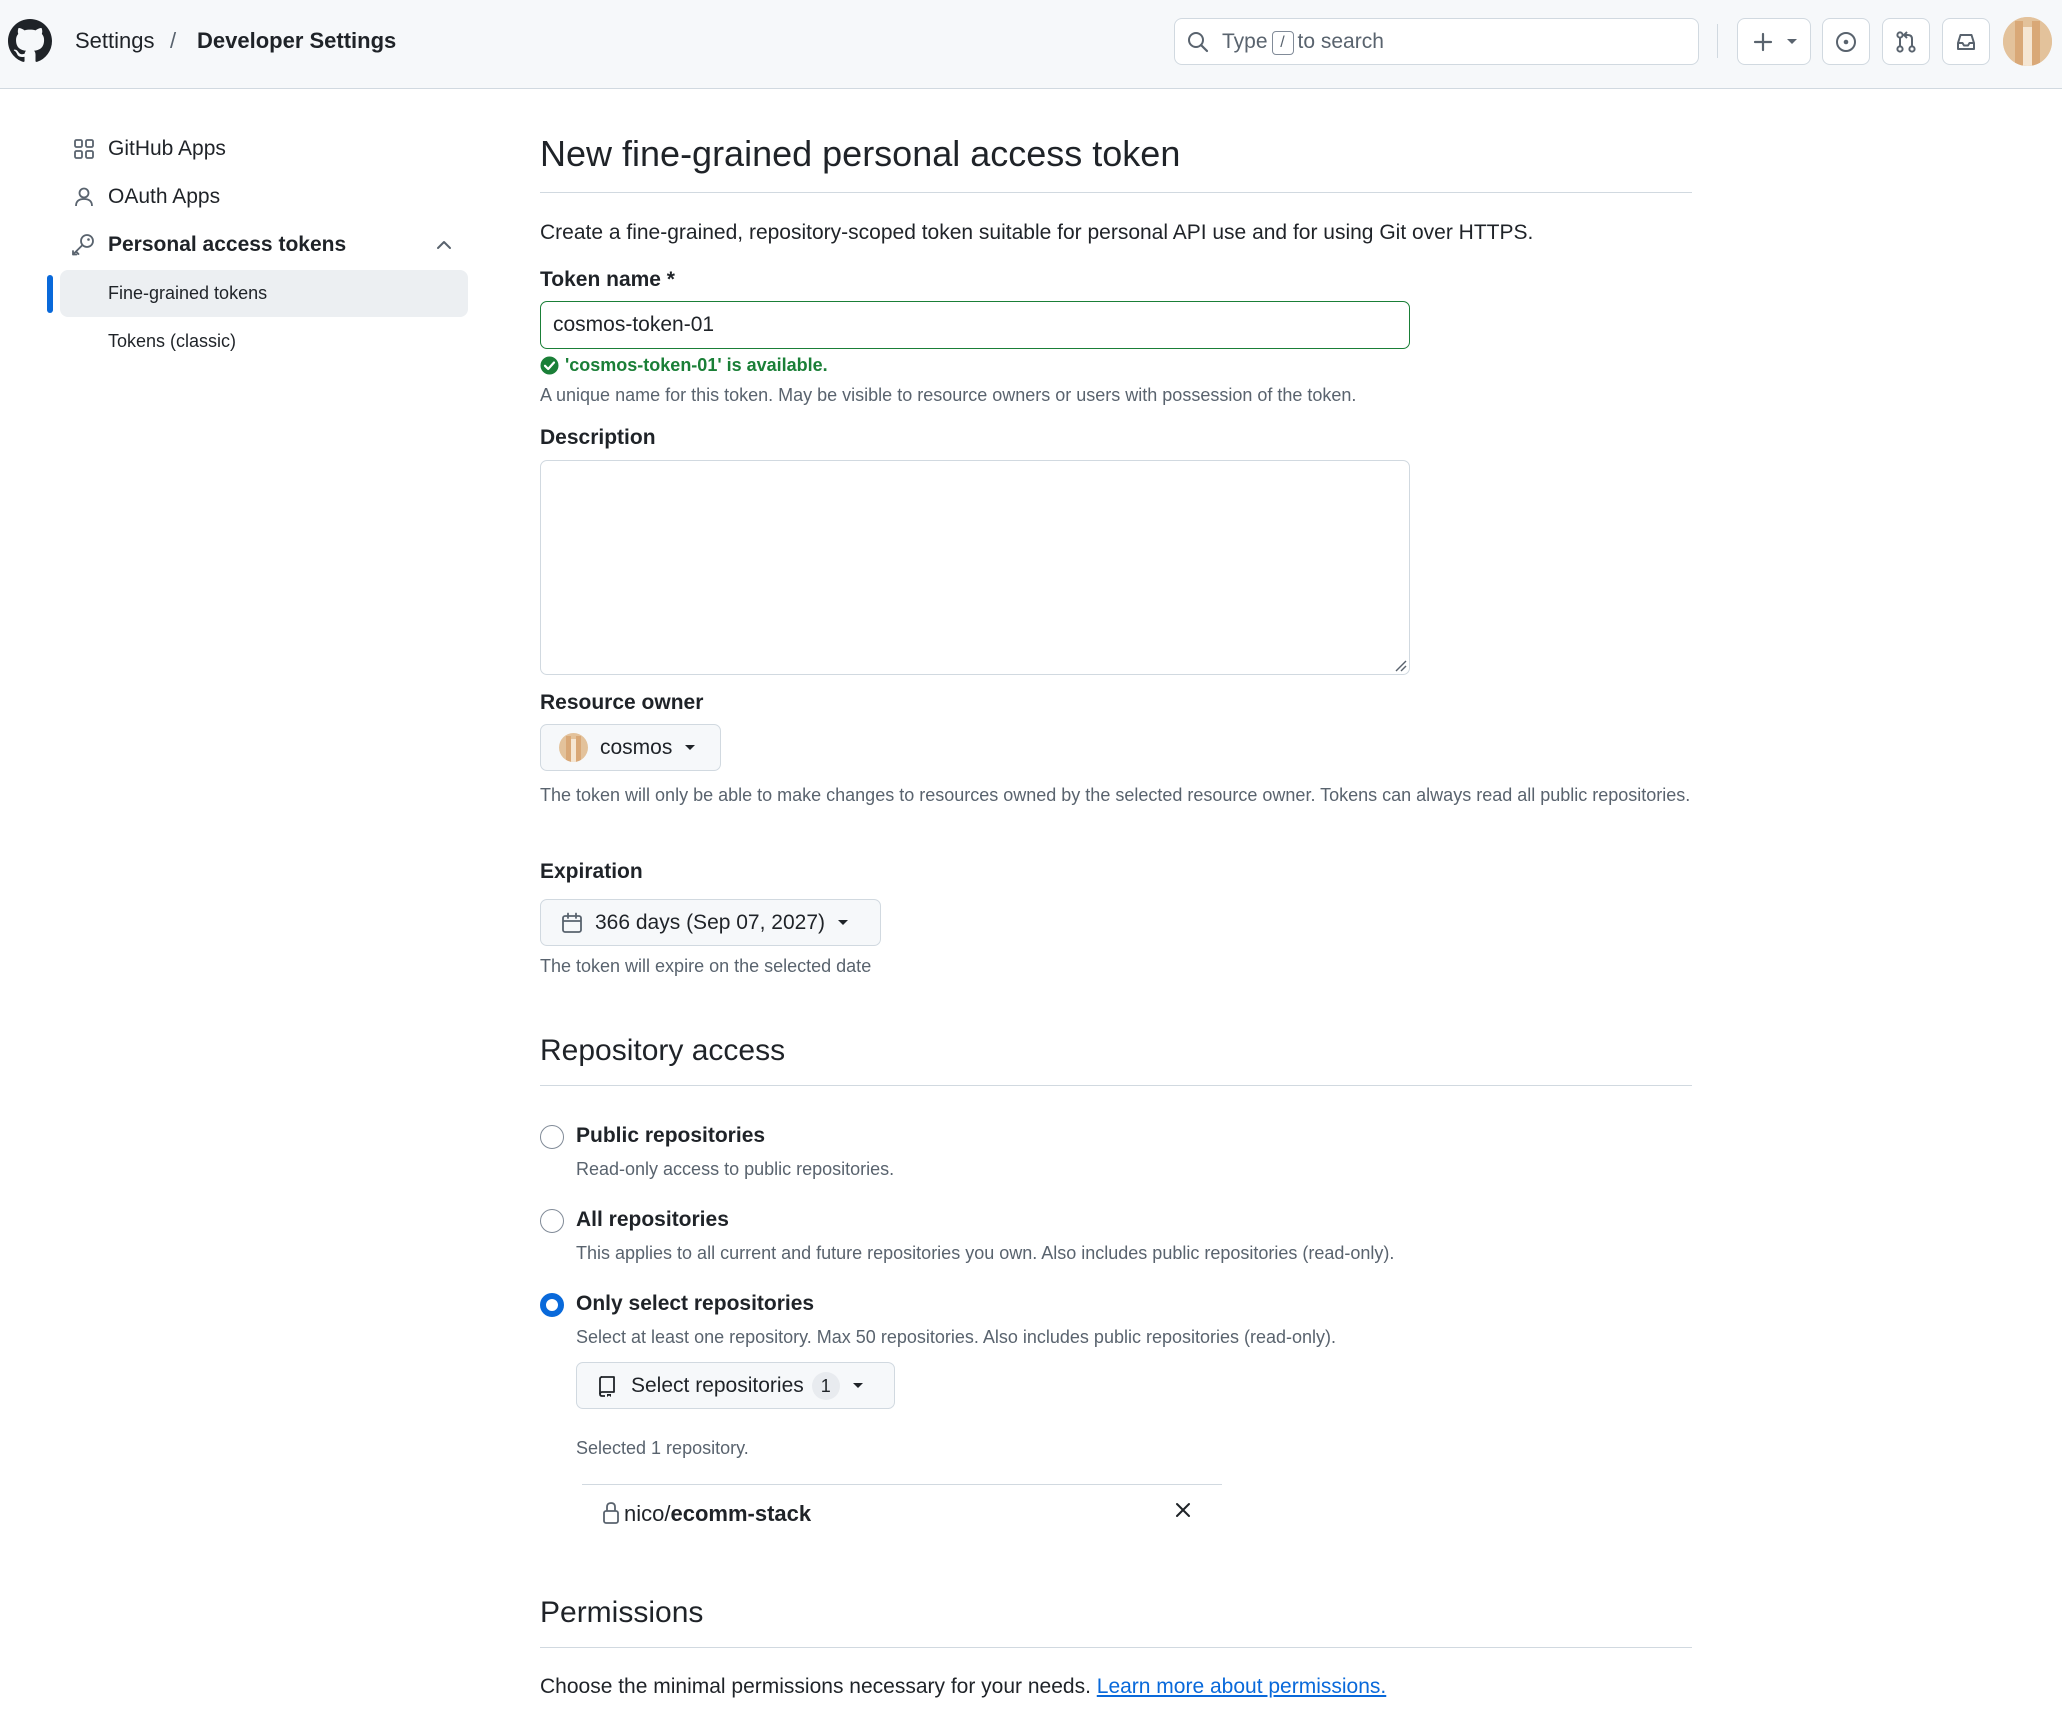 Image resolution: width=2062 pixels, height=1714 pixels. What do you see at coordinates (1198, 42) in the screenshot?
I see `search-icon` at bounding box center [1198, 42].